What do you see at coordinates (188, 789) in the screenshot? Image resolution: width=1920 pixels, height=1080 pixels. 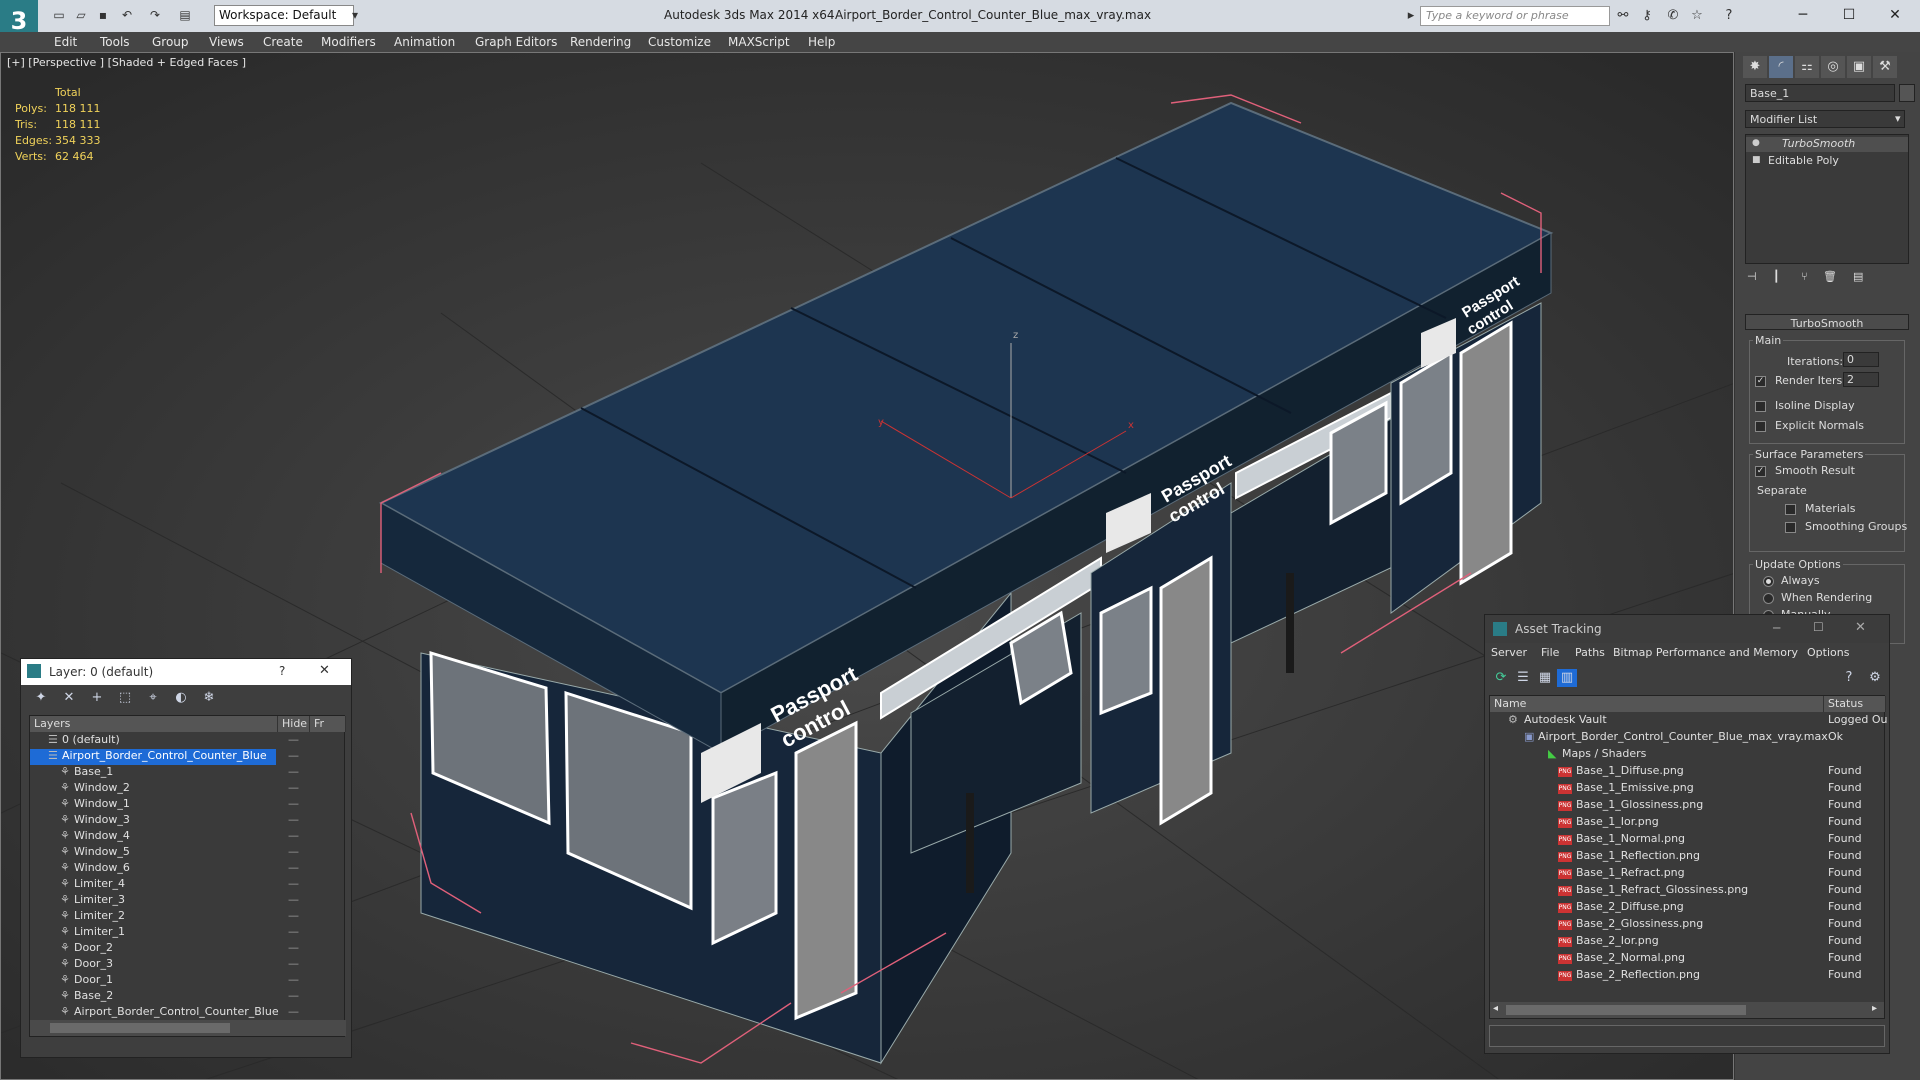 I see `layer-row: ⚘ Window_2 —` at bounding box center [188, 789].